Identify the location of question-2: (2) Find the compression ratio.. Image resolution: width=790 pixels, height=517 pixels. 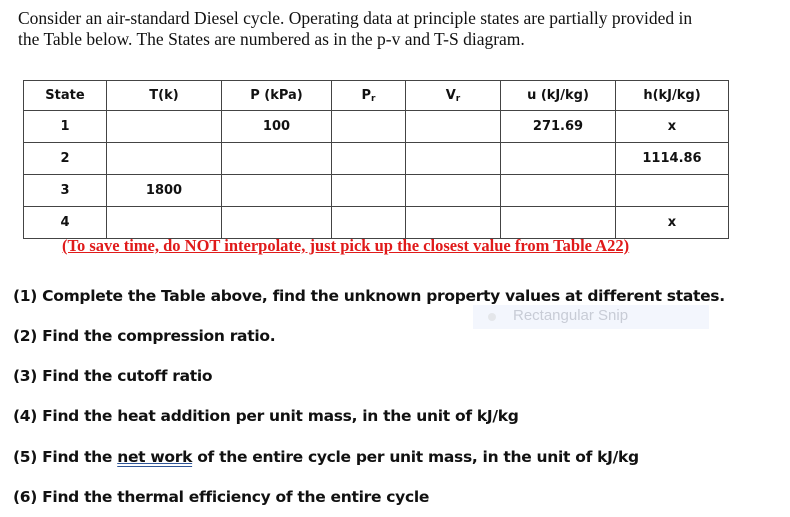
(144, 336).